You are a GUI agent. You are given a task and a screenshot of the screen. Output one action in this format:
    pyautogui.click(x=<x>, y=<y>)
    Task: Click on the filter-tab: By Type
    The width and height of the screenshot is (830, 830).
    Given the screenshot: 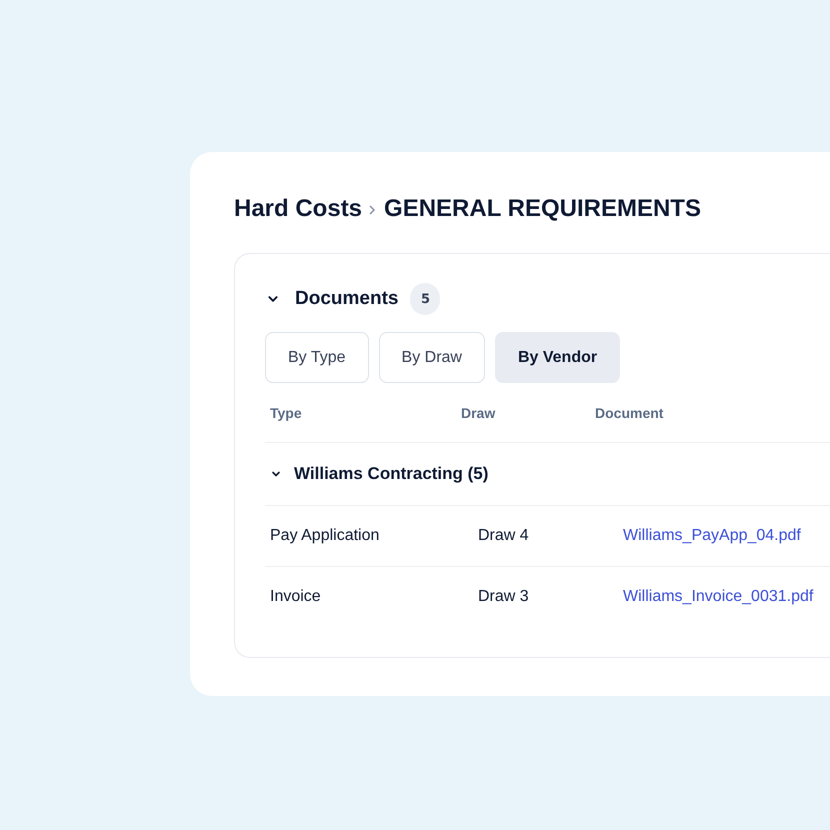 What is the action you would take?
    pyautogui.click(x=317, y=357)
    